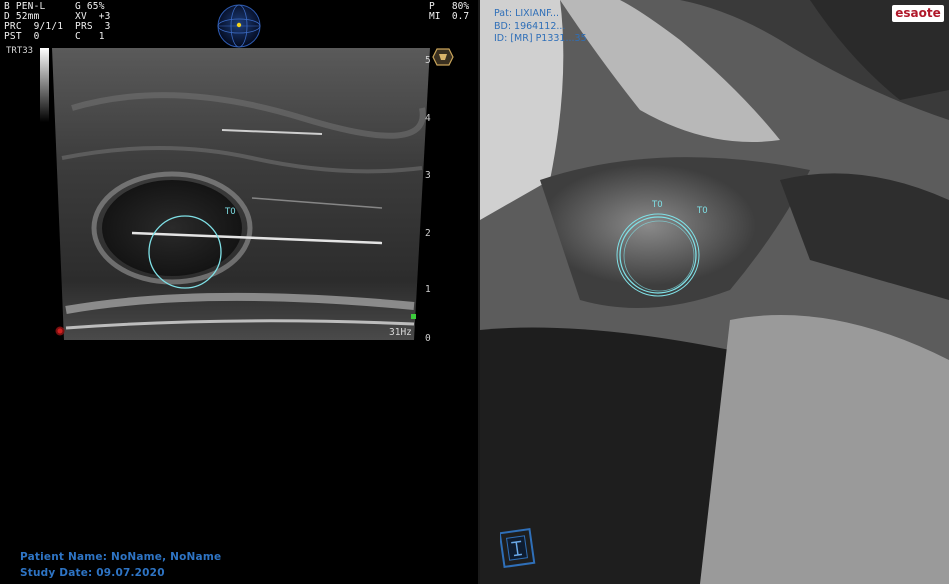  Describe the element at coordinates (428, 175) in the screenshot. I see `depth-tick-3: 3` at that location.